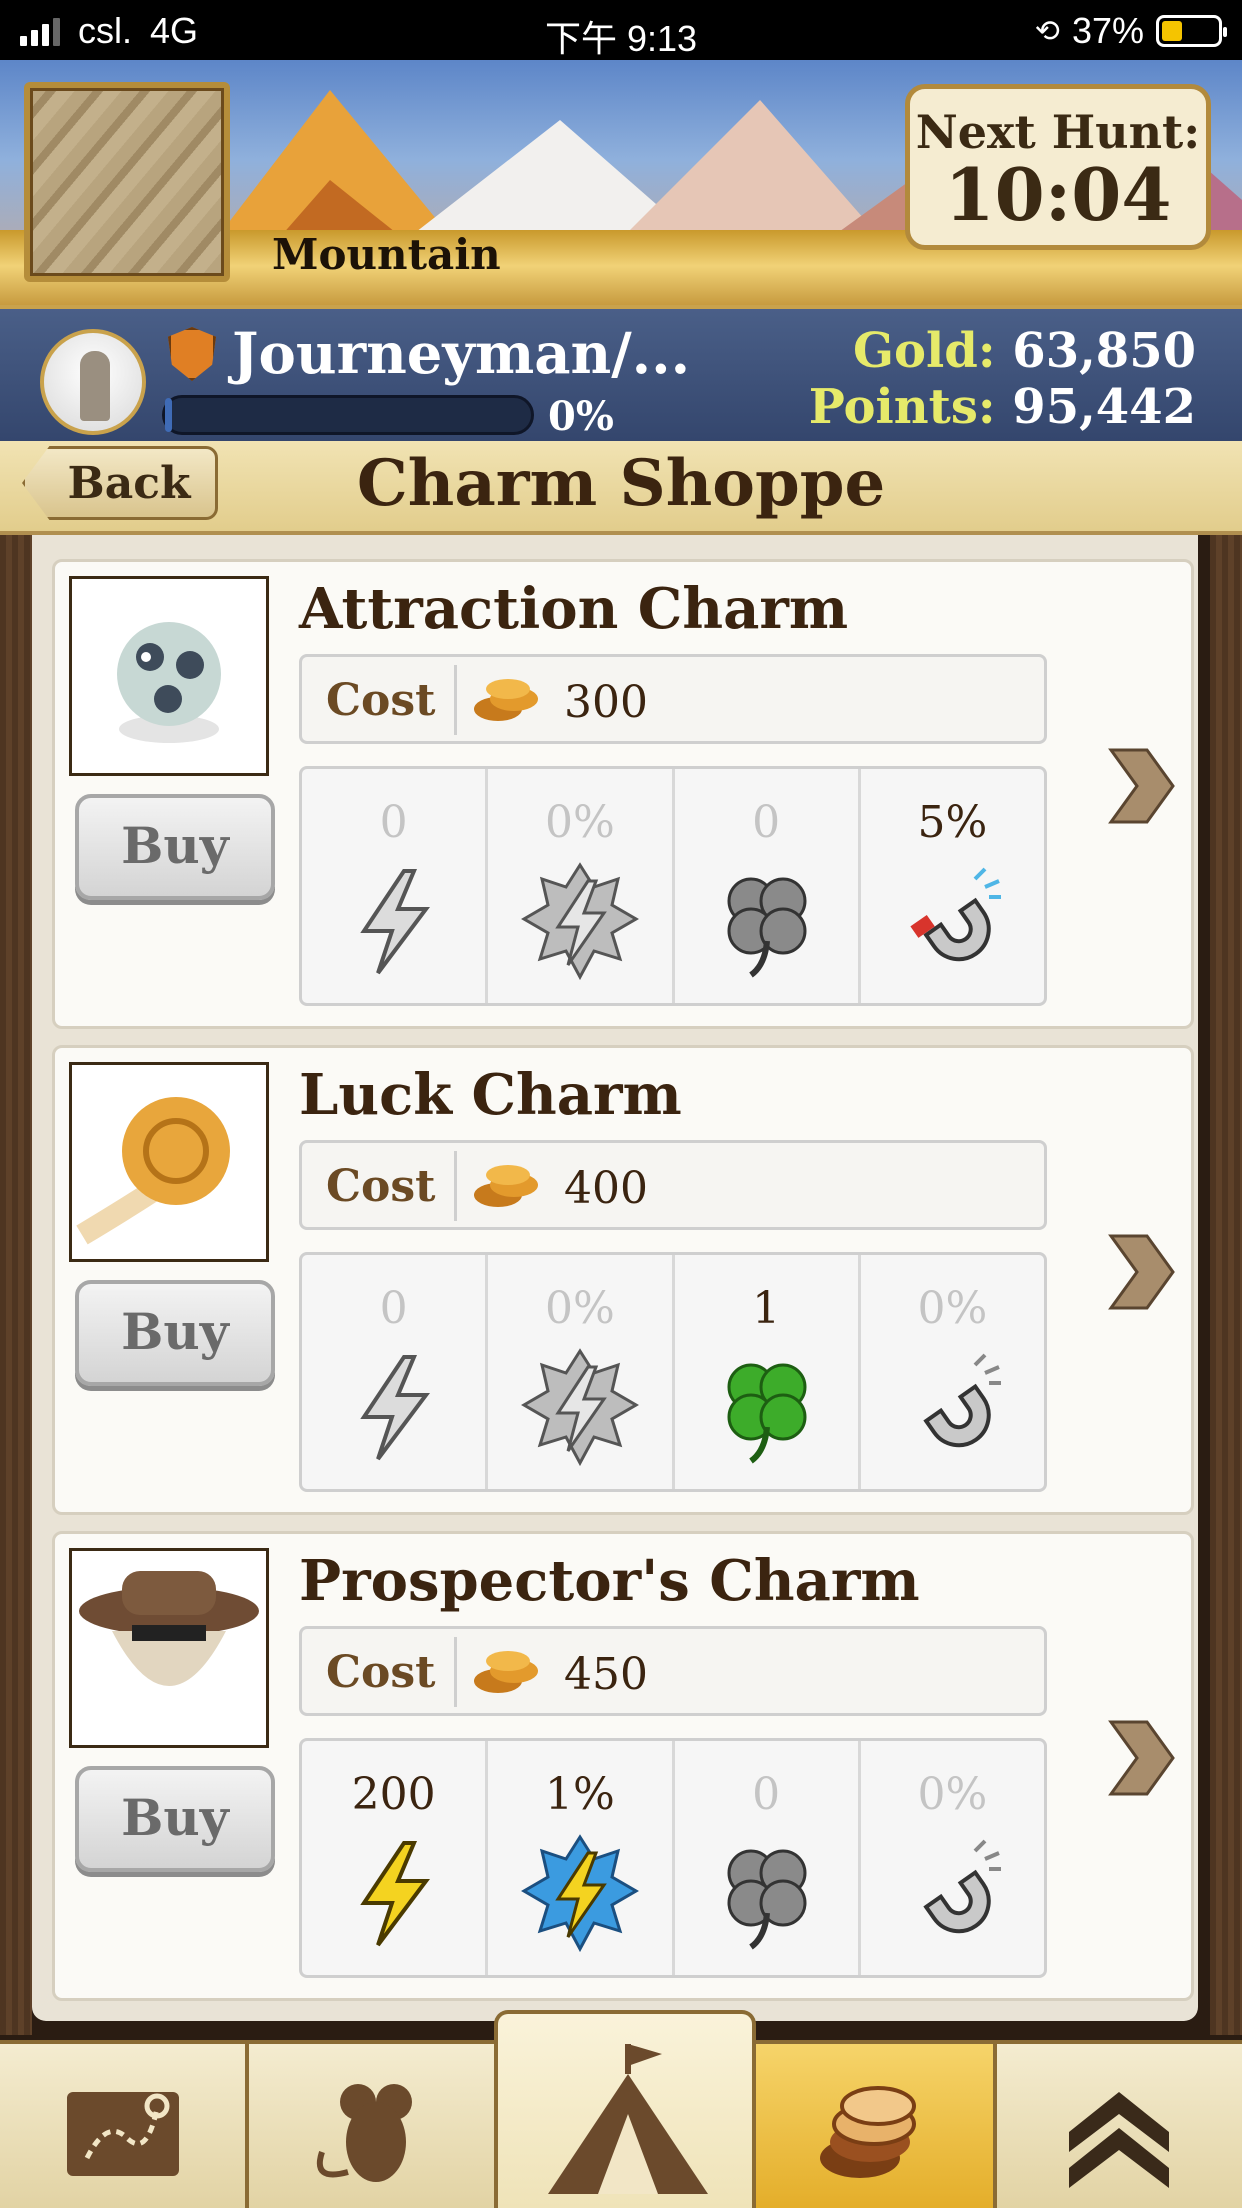 This screenshot has width=1242, height=2208. What do you see at coordinates (127, 182) in the screenshot?
I see `location-map-thumbnail` at bounding box center [127, 182].